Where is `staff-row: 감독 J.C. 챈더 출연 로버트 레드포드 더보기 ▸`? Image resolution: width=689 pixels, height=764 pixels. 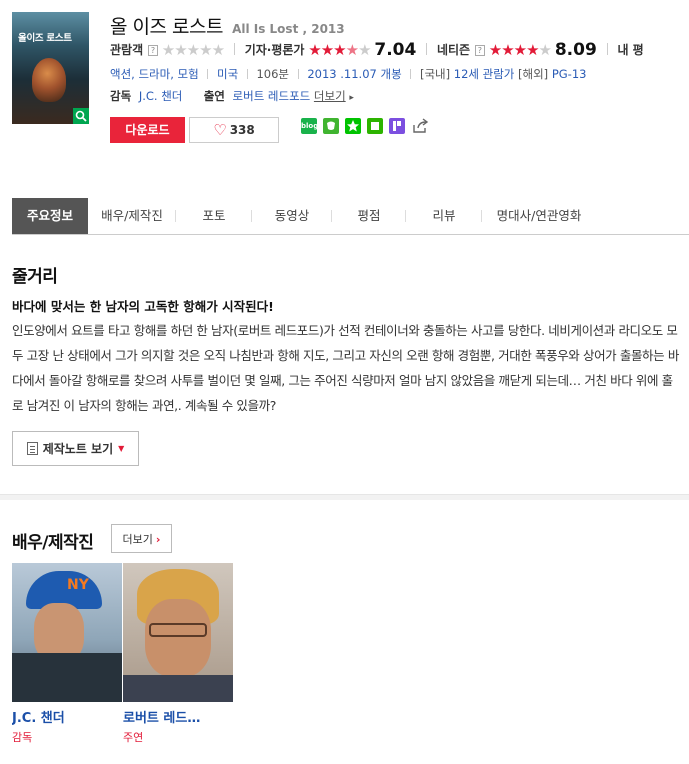
staff-row: 감독 J.C. 챈더 출연 로버트 레드포드 더보기 ▸ is located at coordinates (232, 96).